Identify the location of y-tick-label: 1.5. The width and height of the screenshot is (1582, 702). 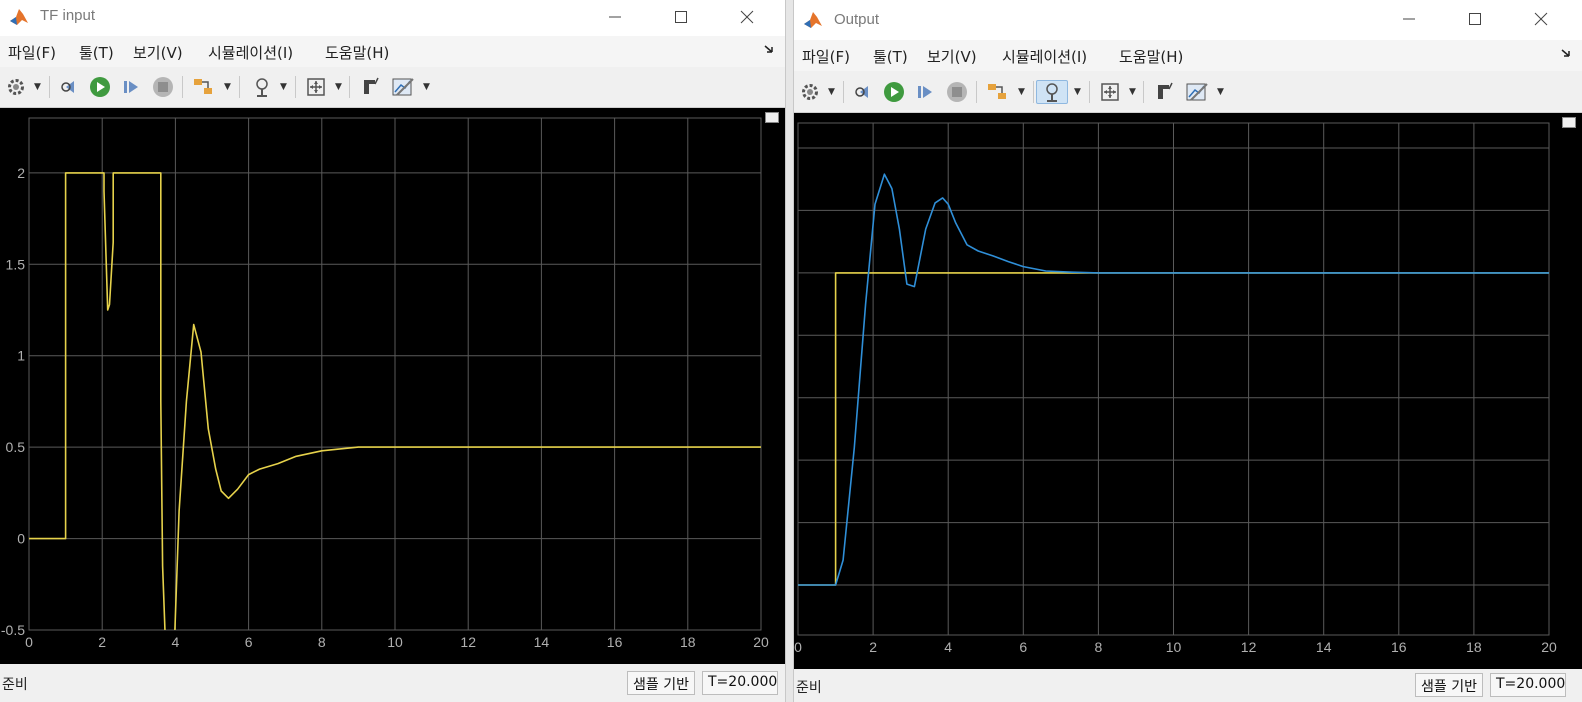
(16, 264).